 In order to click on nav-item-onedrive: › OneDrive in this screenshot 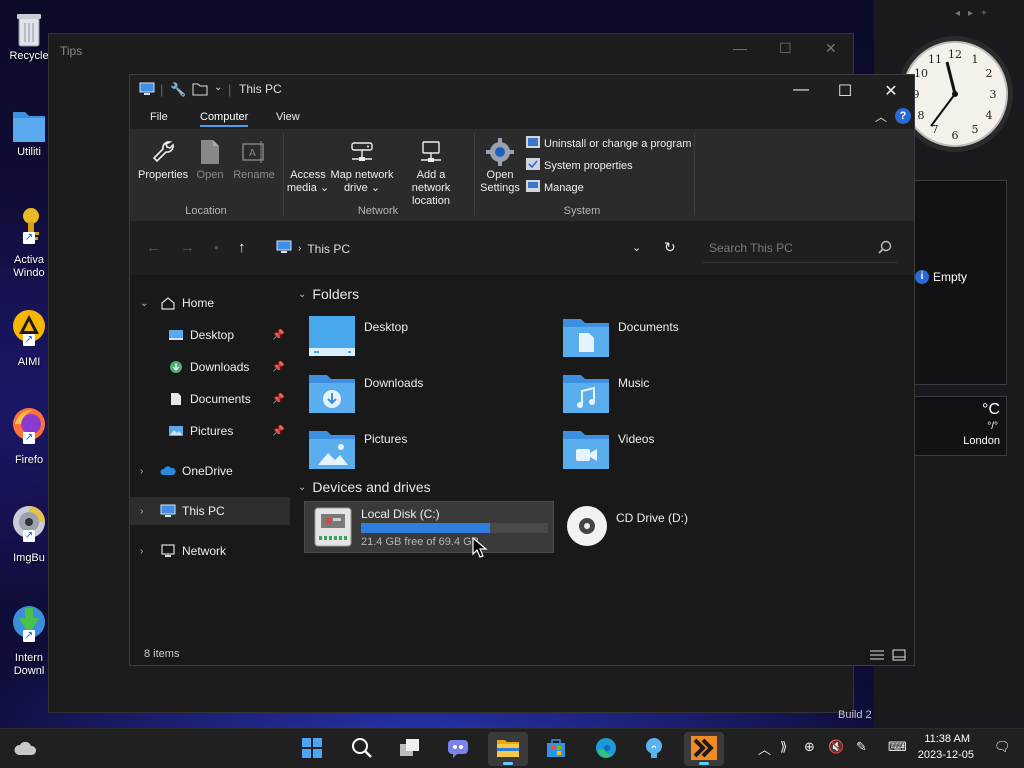, I will do `click(210, 471)`.